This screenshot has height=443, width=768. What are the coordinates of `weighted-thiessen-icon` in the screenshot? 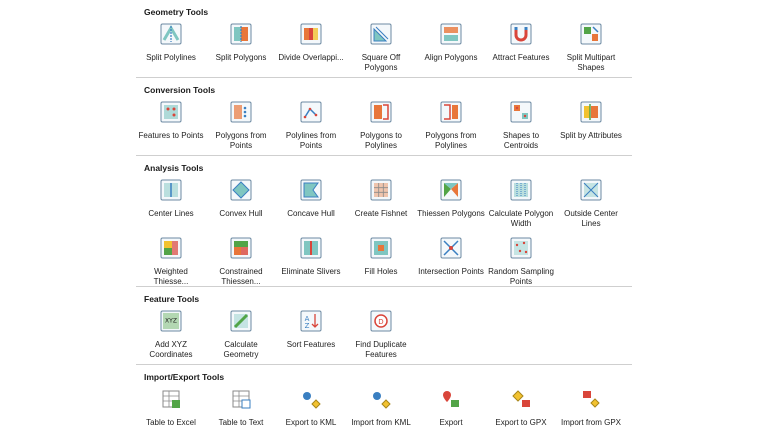 It's located at (171, 249).